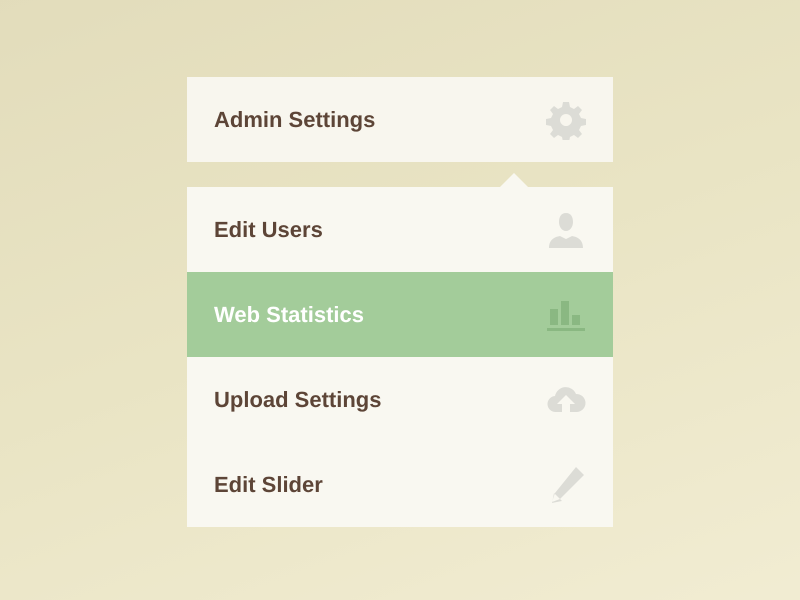 This screenshot has height=600, width=800. What do you see at coordinates (400, 229) in the screenshot?
I see `menu-item: Edit Users` at bounding box center [400, 229].